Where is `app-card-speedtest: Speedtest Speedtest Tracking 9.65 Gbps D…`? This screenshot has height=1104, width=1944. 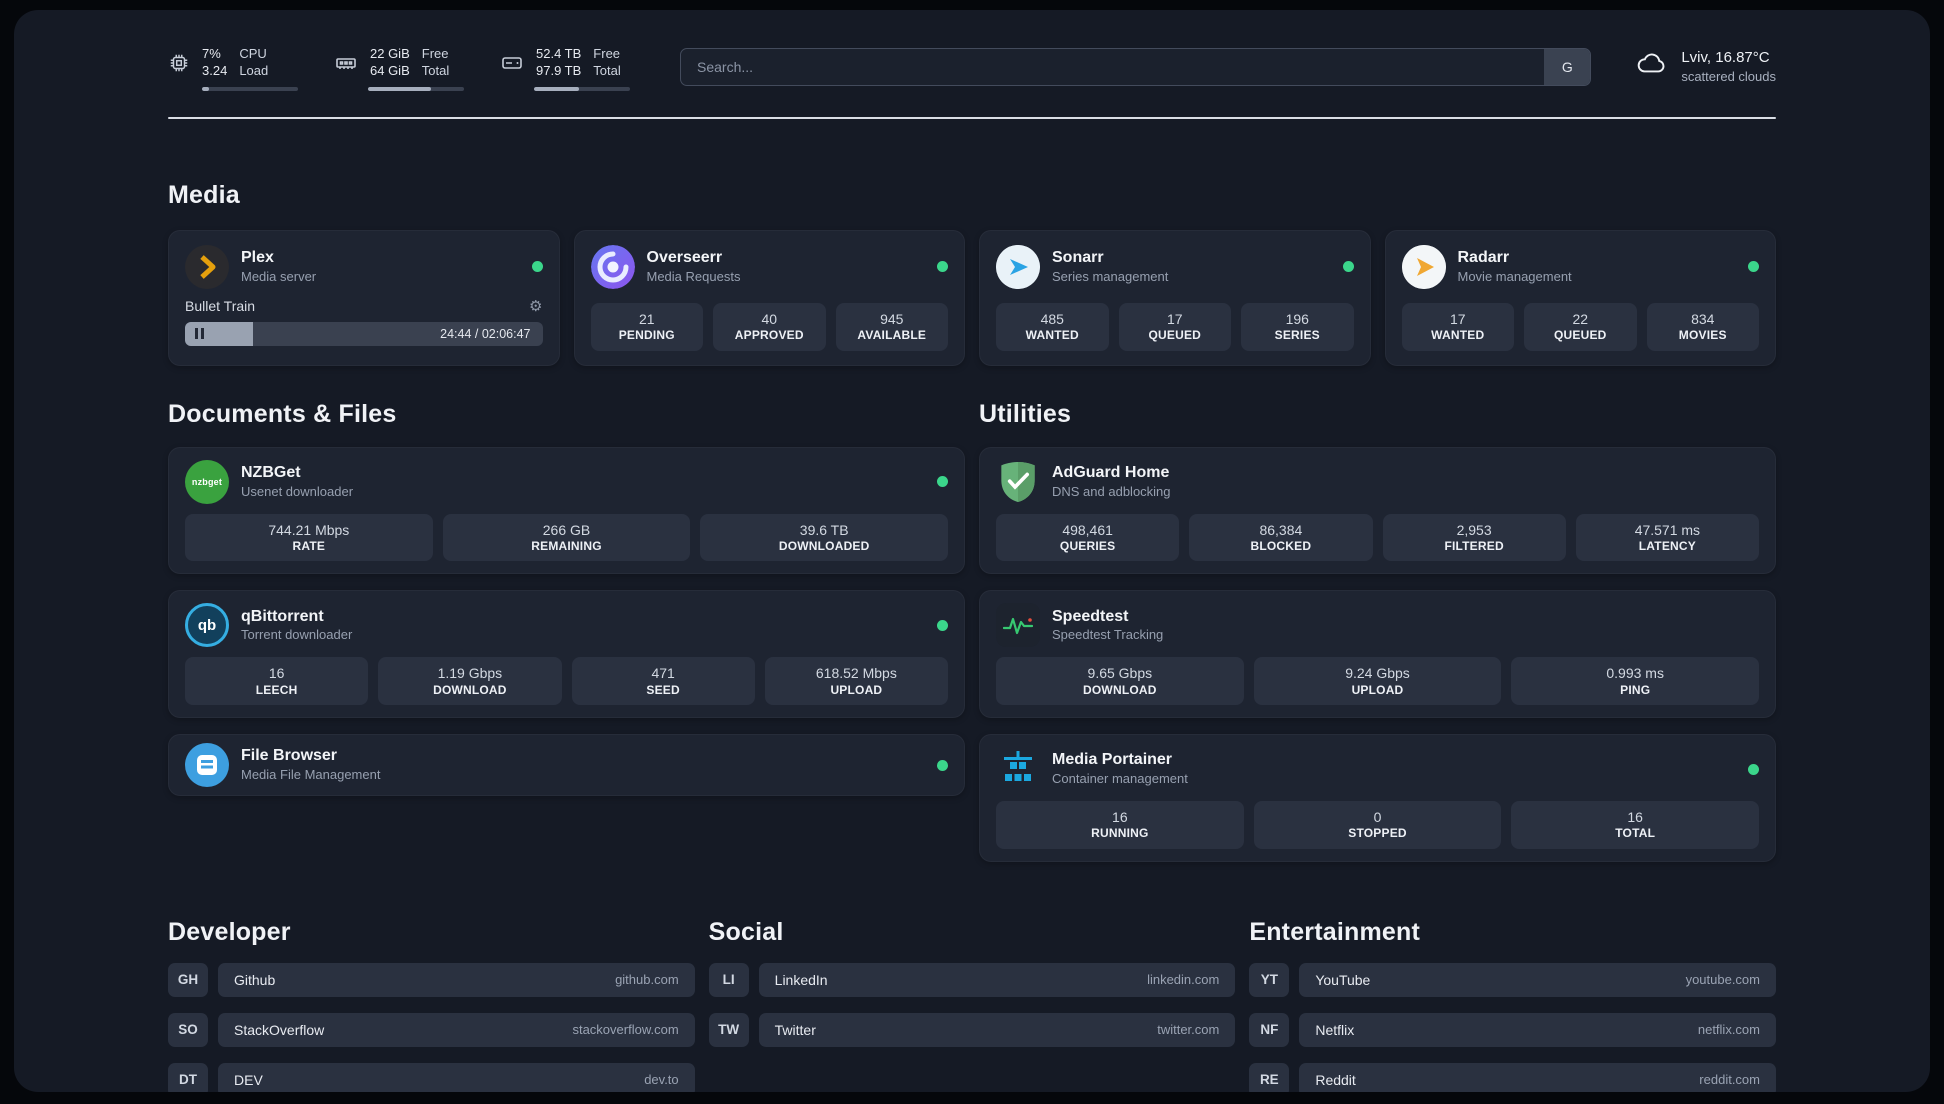 app-card-speedtest: Speedtest Speedtest Tracking 9.65 Gbps D… is located at coordinates (1377, 654).